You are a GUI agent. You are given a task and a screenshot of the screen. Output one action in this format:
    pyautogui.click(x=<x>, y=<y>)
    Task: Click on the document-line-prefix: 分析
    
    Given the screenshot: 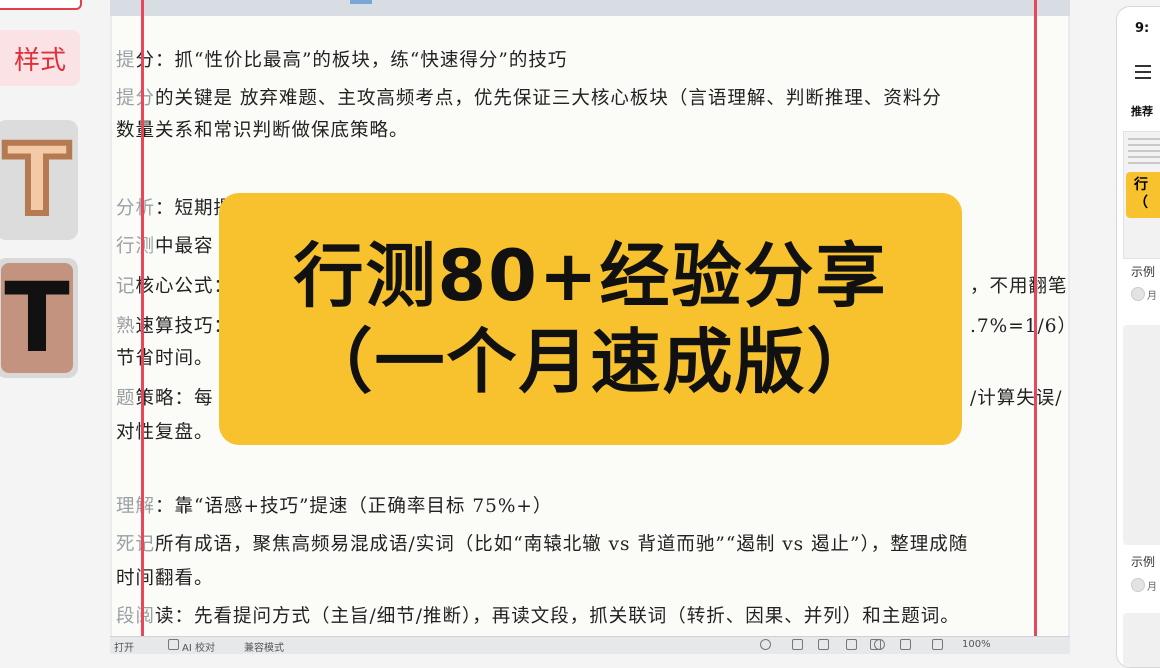 What is the action you would take?
    pyautogui.click(x=136, y=208)
    